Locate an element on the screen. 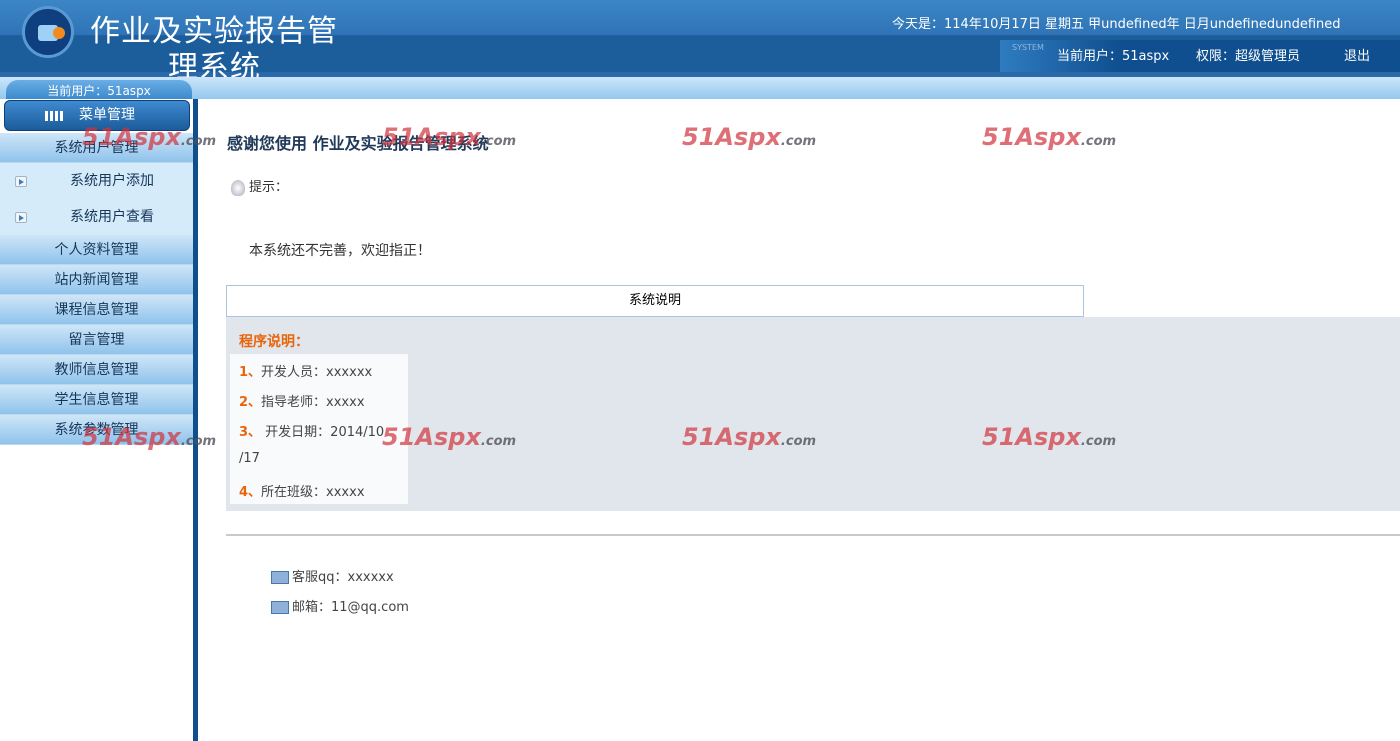 This screenshot has height=741, width=1400. tip-label: 提示： is located at coordinates (269, 187).